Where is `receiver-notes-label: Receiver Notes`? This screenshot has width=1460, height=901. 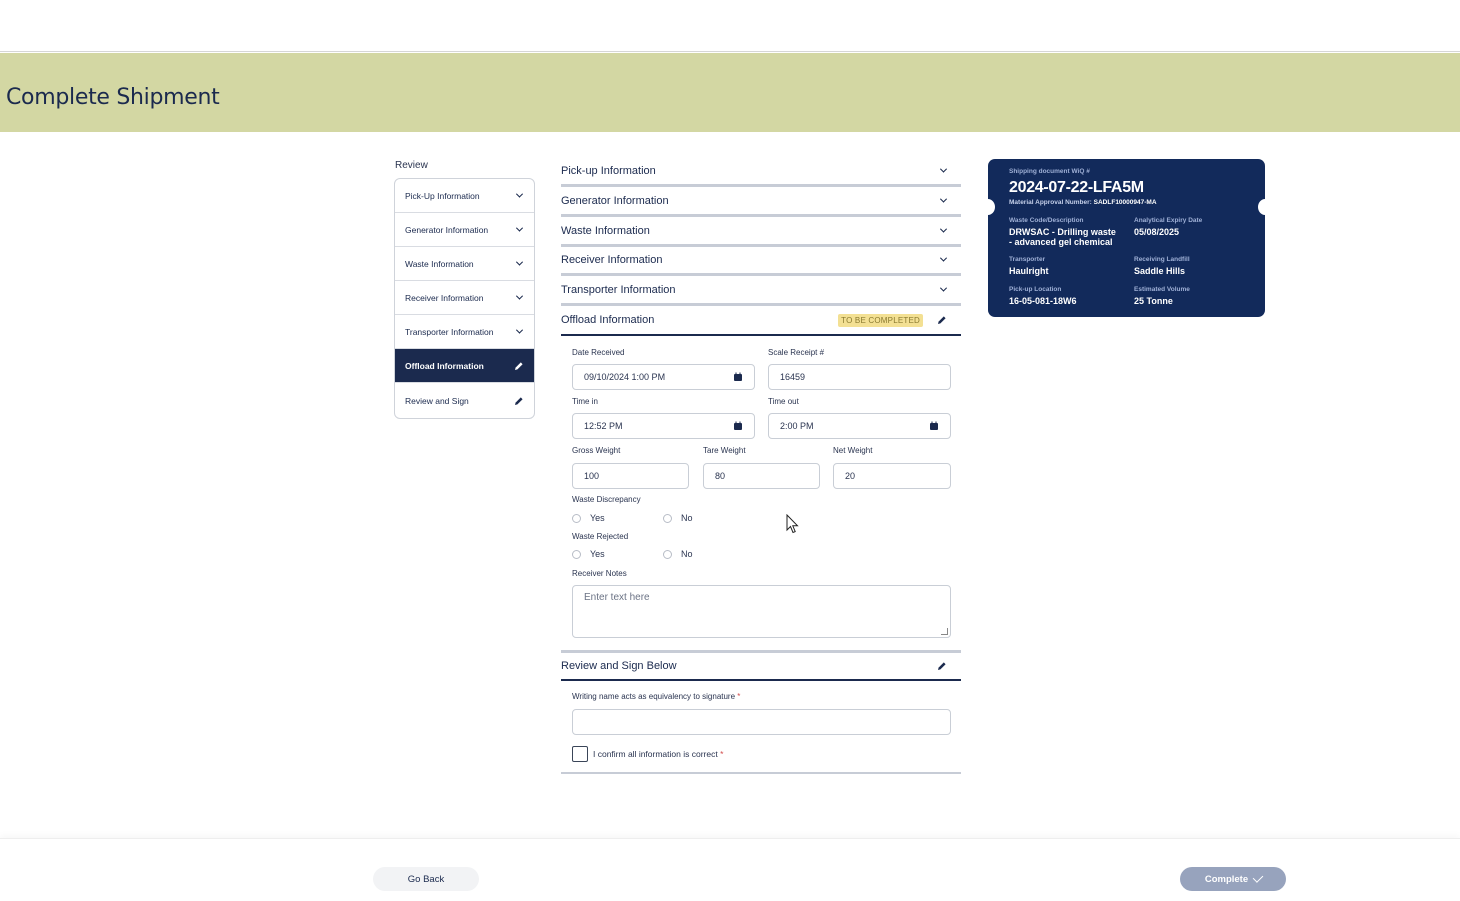
receiver-notes-label: Receiver Notes is located at coordinates (599, 573).